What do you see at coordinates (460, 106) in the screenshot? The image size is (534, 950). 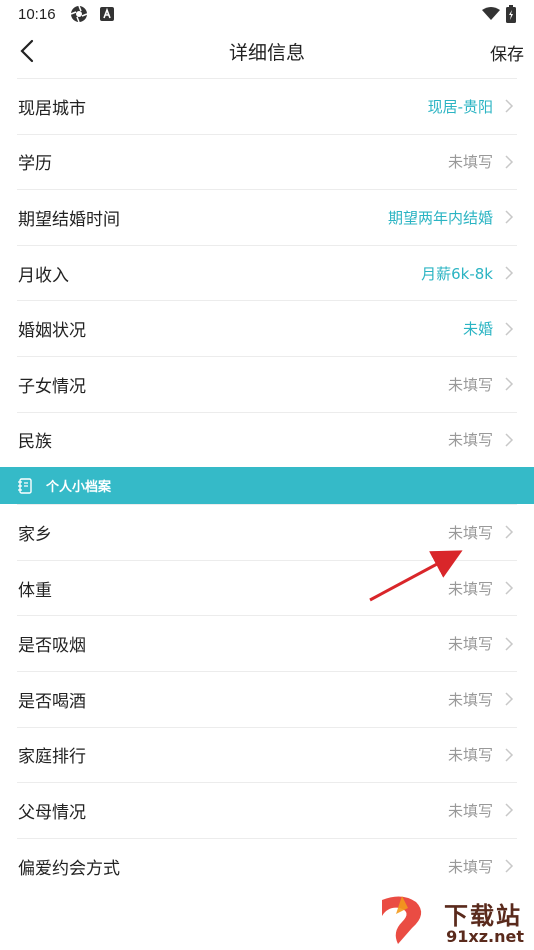 I see `item-value: 现居-贵阳` at bounding box center [460, 106].